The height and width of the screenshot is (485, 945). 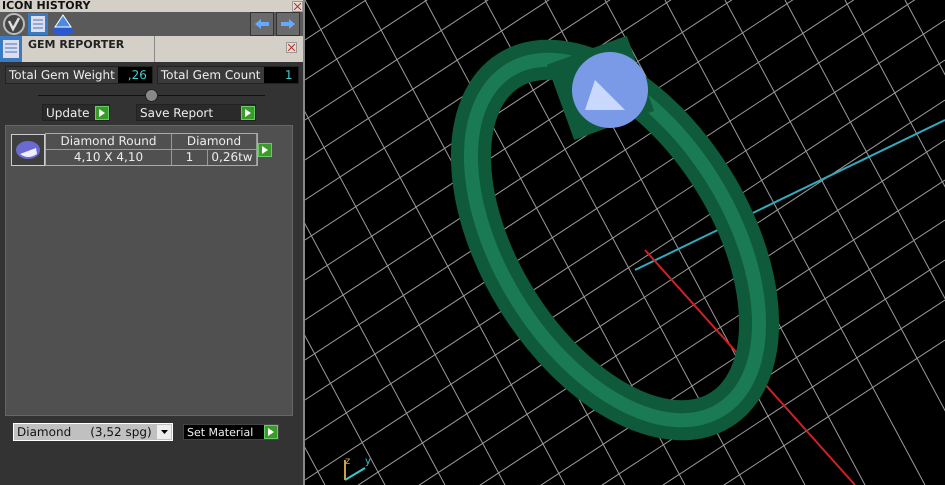 I want to click on forward-button, so click(x=288, y=24).